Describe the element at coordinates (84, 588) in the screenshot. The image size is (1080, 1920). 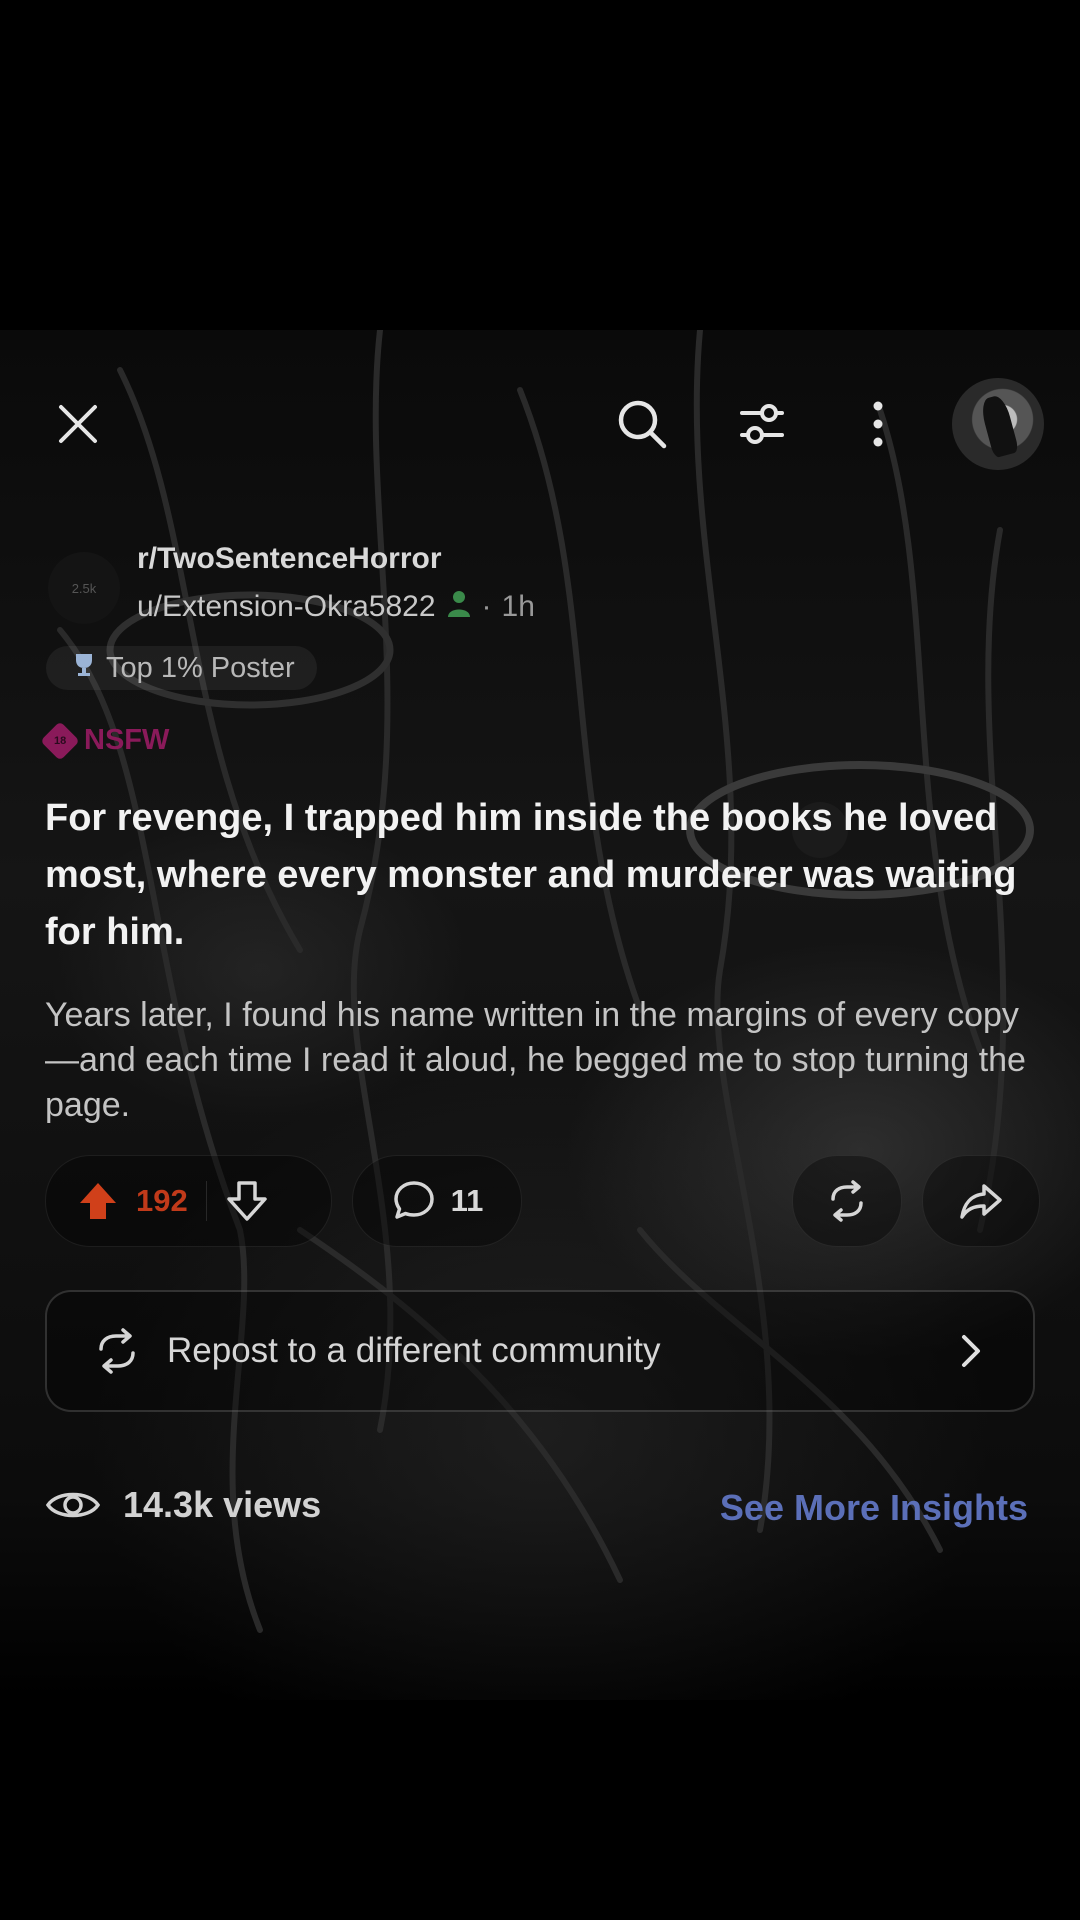
I see `subreddit-icon: 2.5k` at that location.